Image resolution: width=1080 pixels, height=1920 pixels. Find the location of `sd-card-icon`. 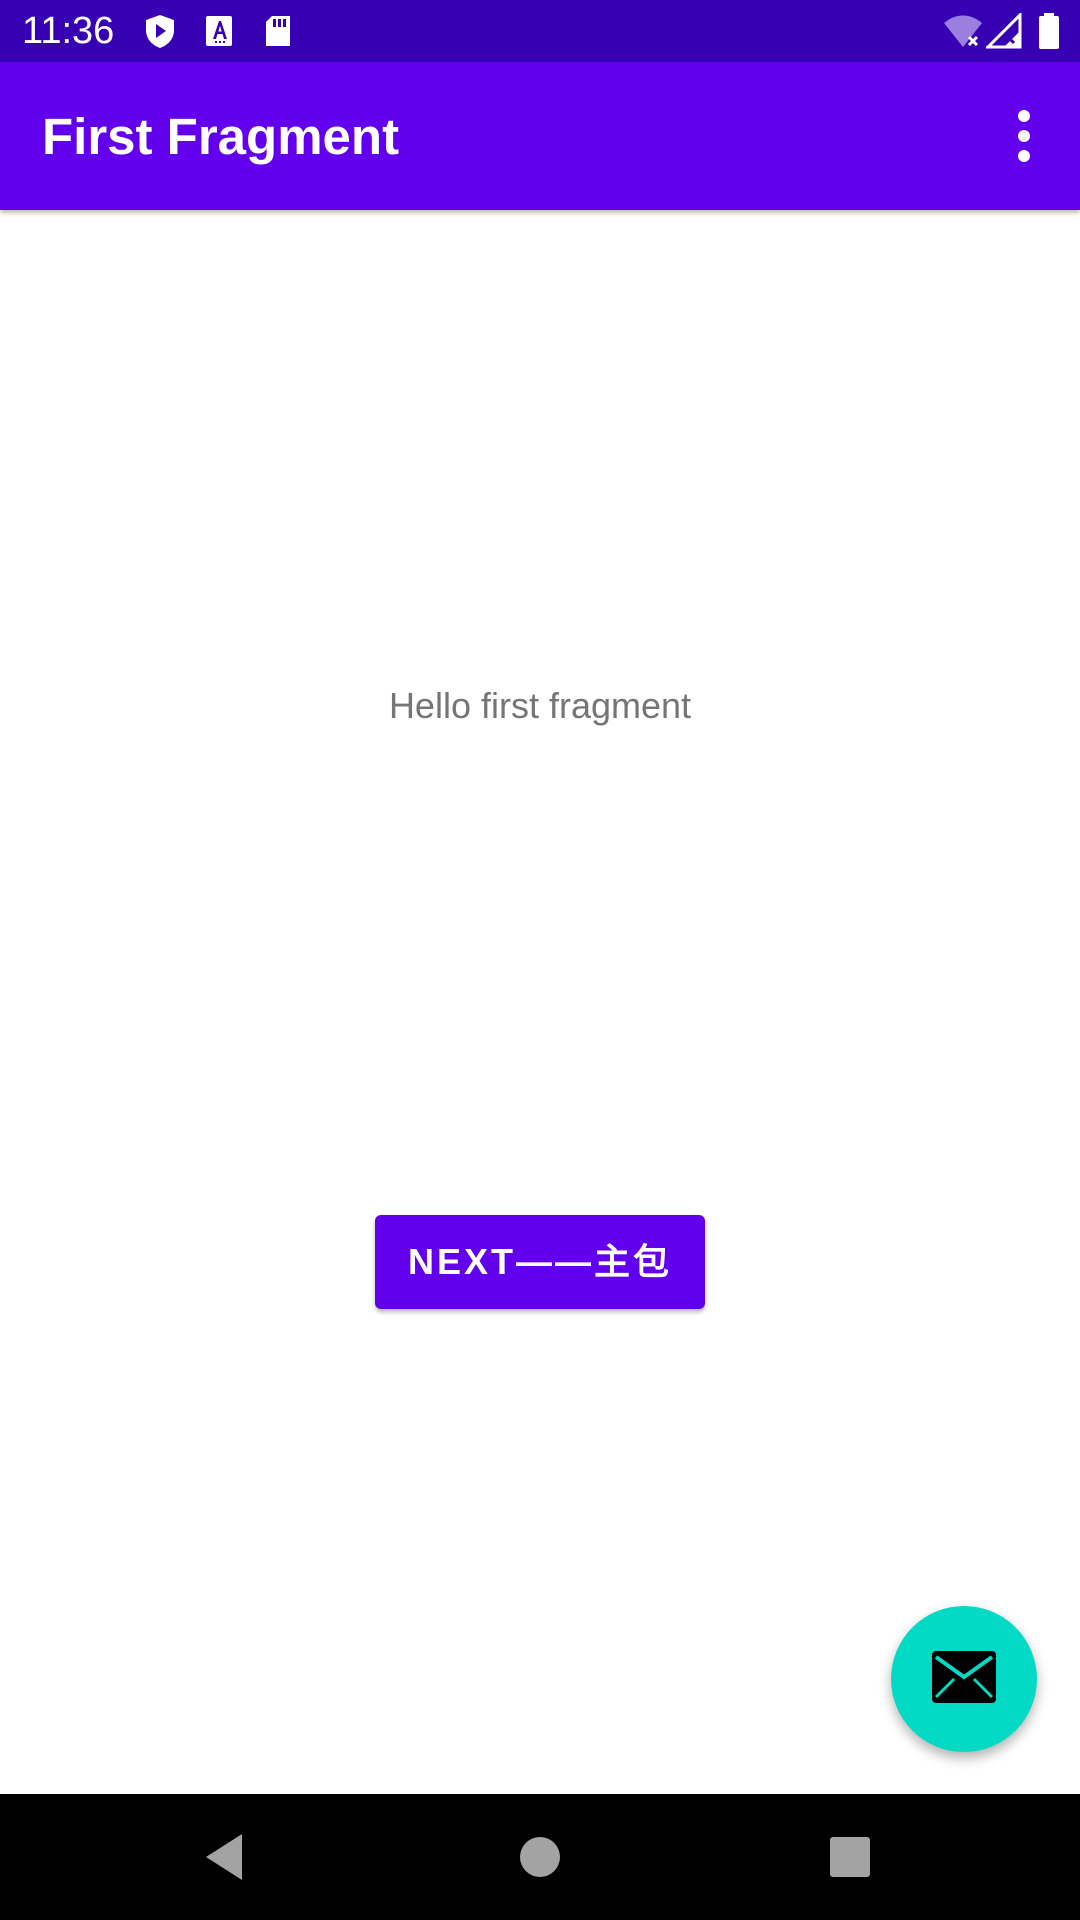

sd-card-icon is located at coordinates (278, 31).